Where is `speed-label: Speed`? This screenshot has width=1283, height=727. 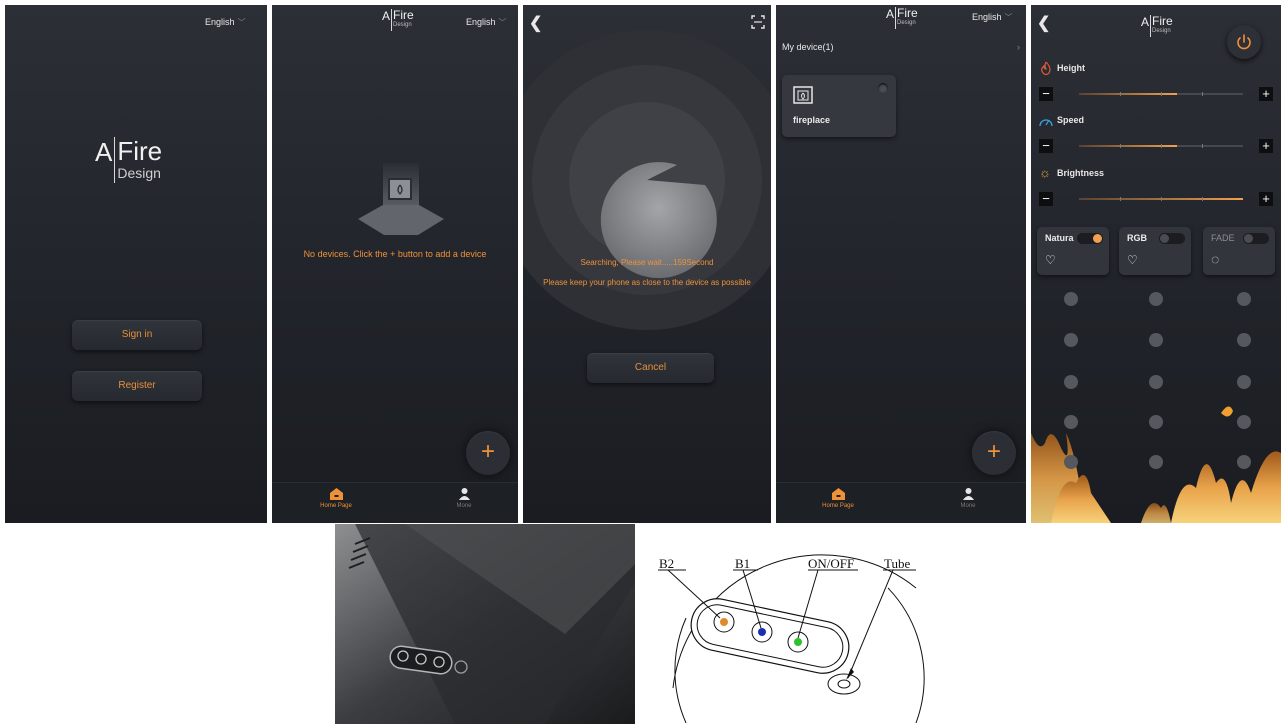
speed-label: Speed is located at coordinates (1071, 120).